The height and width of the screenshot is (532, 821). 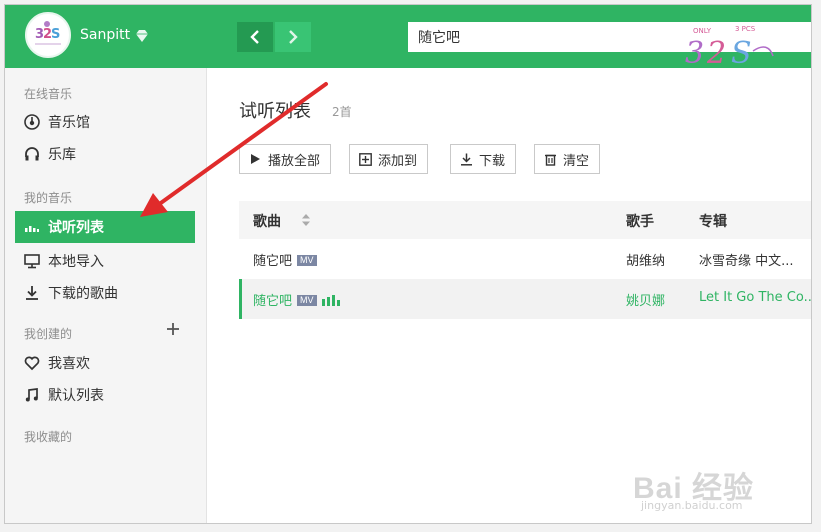 What do you see at coordinates (365, 159) in the screenshot?
I see `add-box-icon` at bounding box center [365, 159].